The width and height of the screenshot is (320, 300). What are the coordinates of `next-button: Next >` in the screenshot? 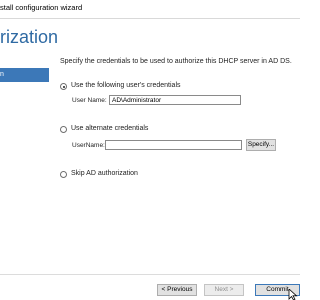 It's located at (224, 290).